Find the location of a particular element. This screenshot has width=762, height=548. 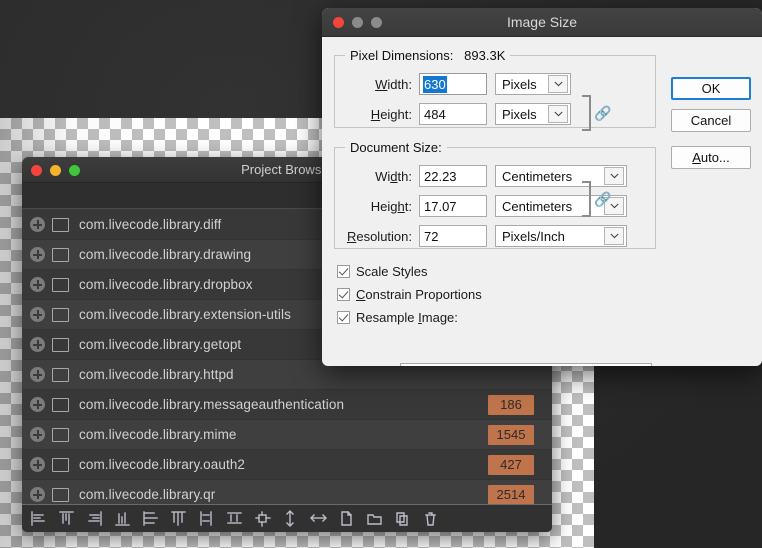

pixel-dimensions-legend: Pixel Dimensions: 893.3K is located at coordinates (427, 55).